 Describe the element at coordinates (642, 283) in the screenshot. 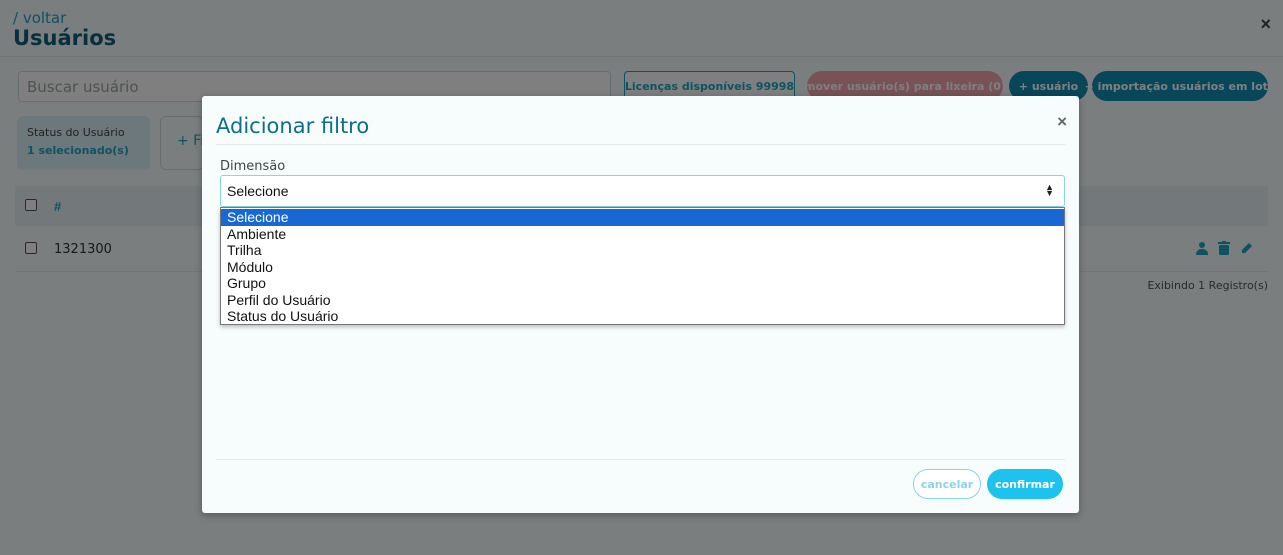

I see `option-grupo: Grupo` at that location.